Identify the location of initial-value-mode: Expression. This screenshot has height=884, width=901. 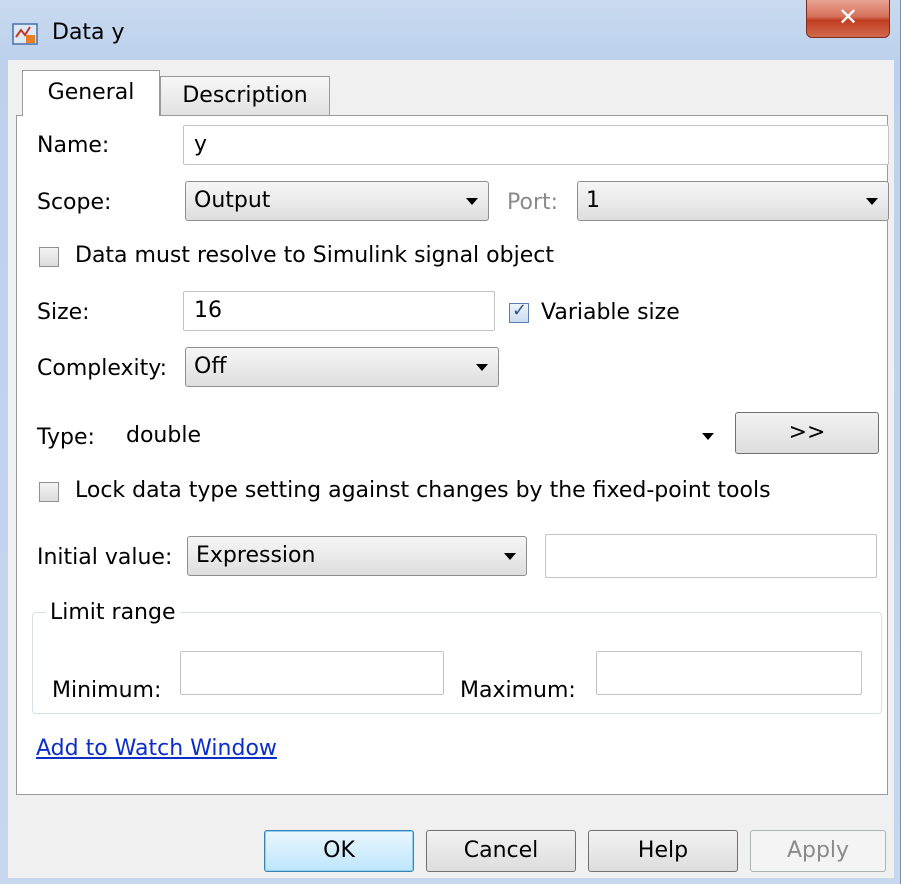
(256, 555).